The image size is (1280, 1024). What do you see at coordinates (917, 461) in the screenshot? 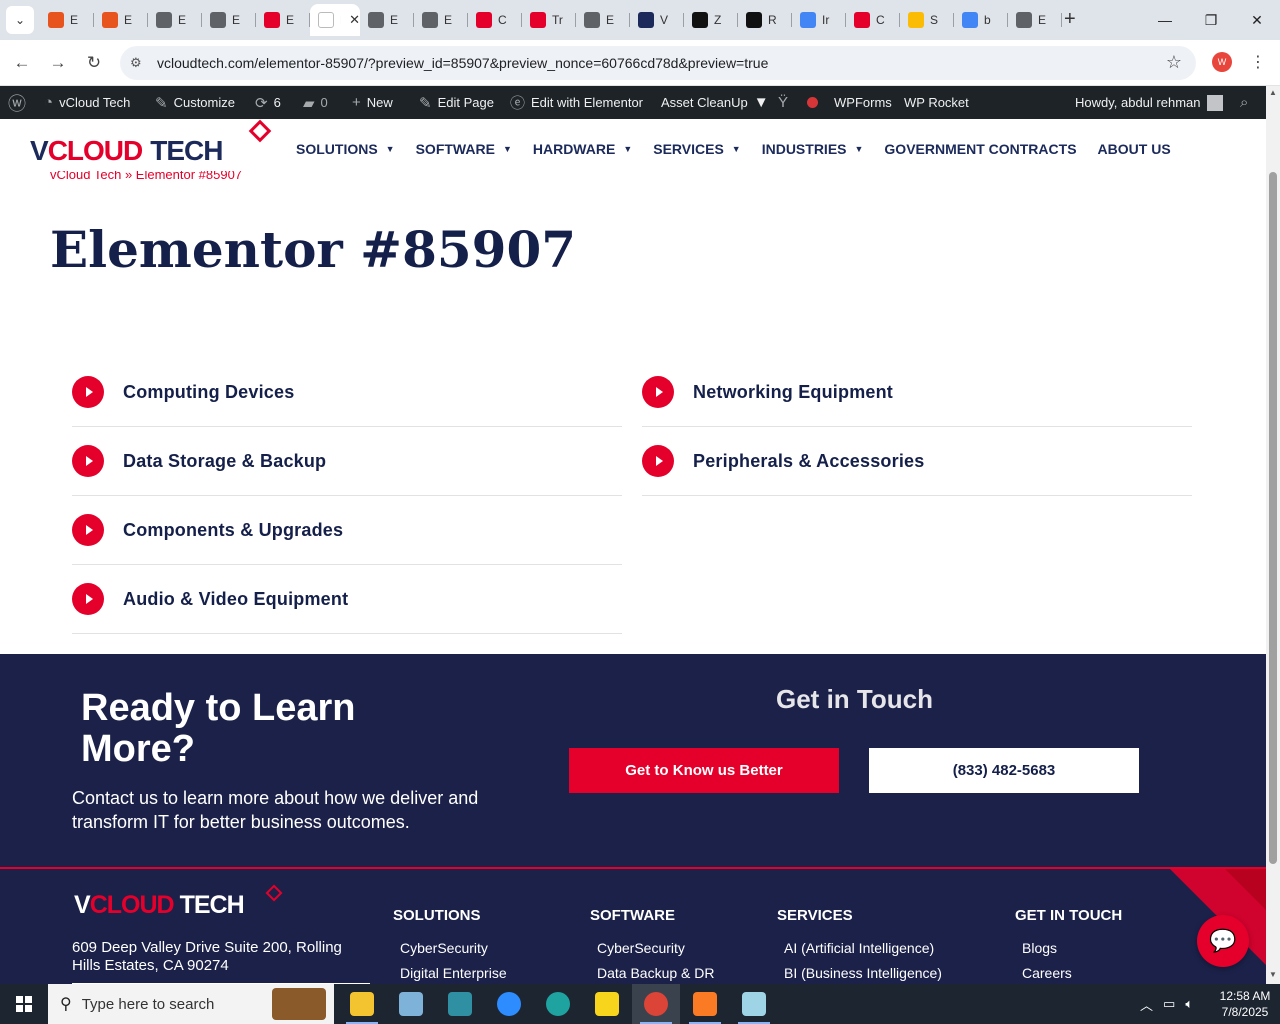
I see `category-item: Peripherals & Accessories` at bounding box center [917, 461].